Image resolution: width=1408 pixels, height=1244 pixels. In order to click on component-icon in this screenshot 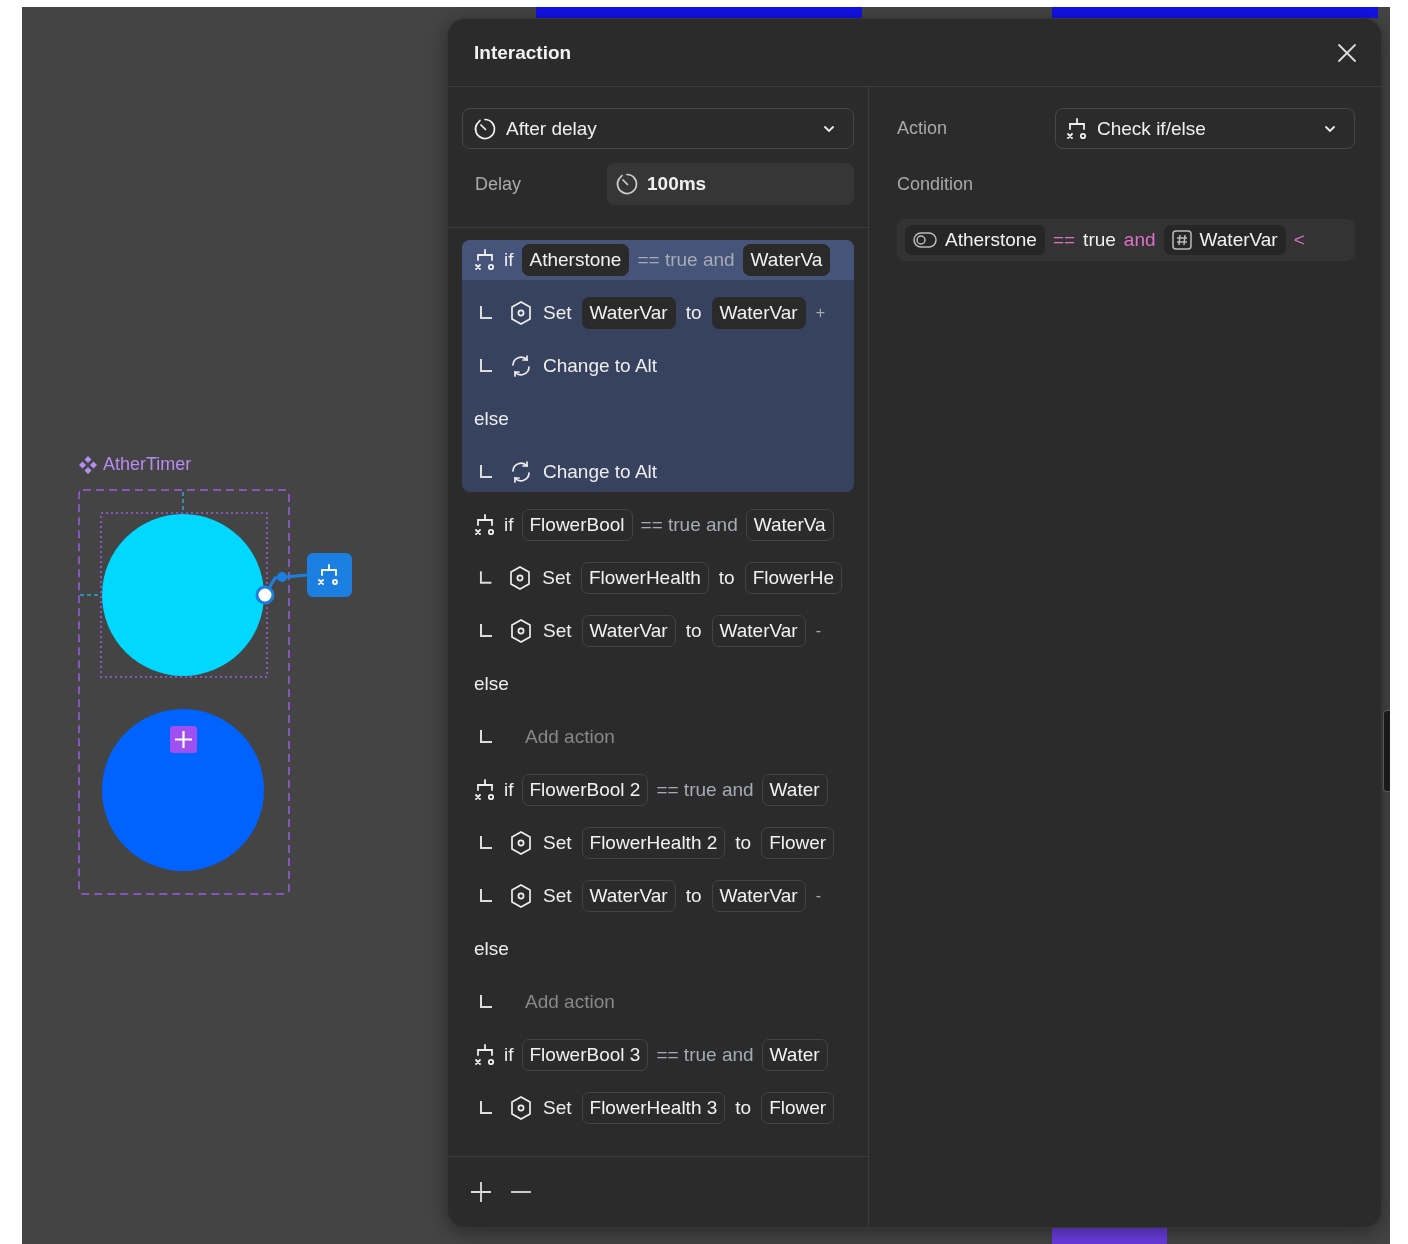, I will do `click(88, 464)`.